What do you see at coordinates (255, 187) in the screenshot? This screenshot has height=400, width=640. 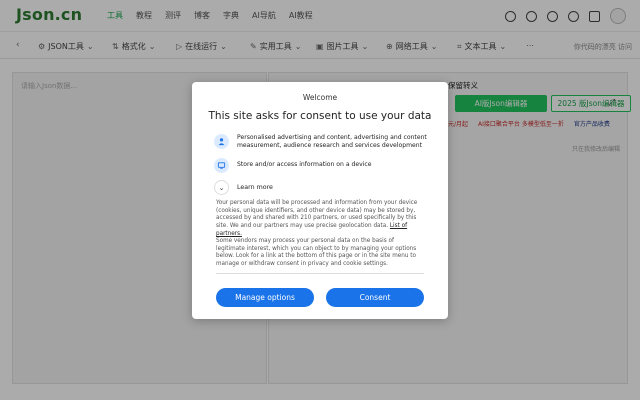 I see `learn-more-label: Learn more` at bounding box center [255, 187].